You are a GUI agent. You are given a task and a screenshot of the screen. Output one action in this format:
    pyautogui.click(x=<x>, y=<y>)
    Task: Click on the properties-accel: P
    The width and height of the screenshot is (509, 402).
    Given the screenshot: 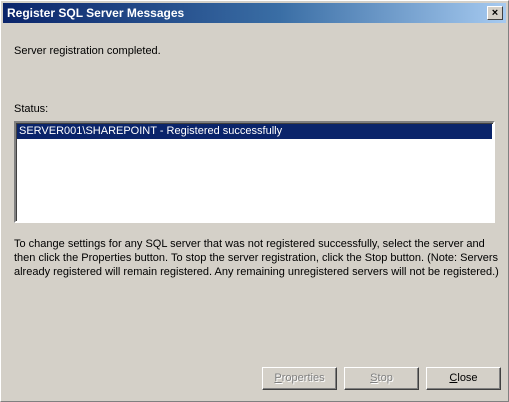 What is the action you would take?
    pyautogui.click(x=278, y=378)
    